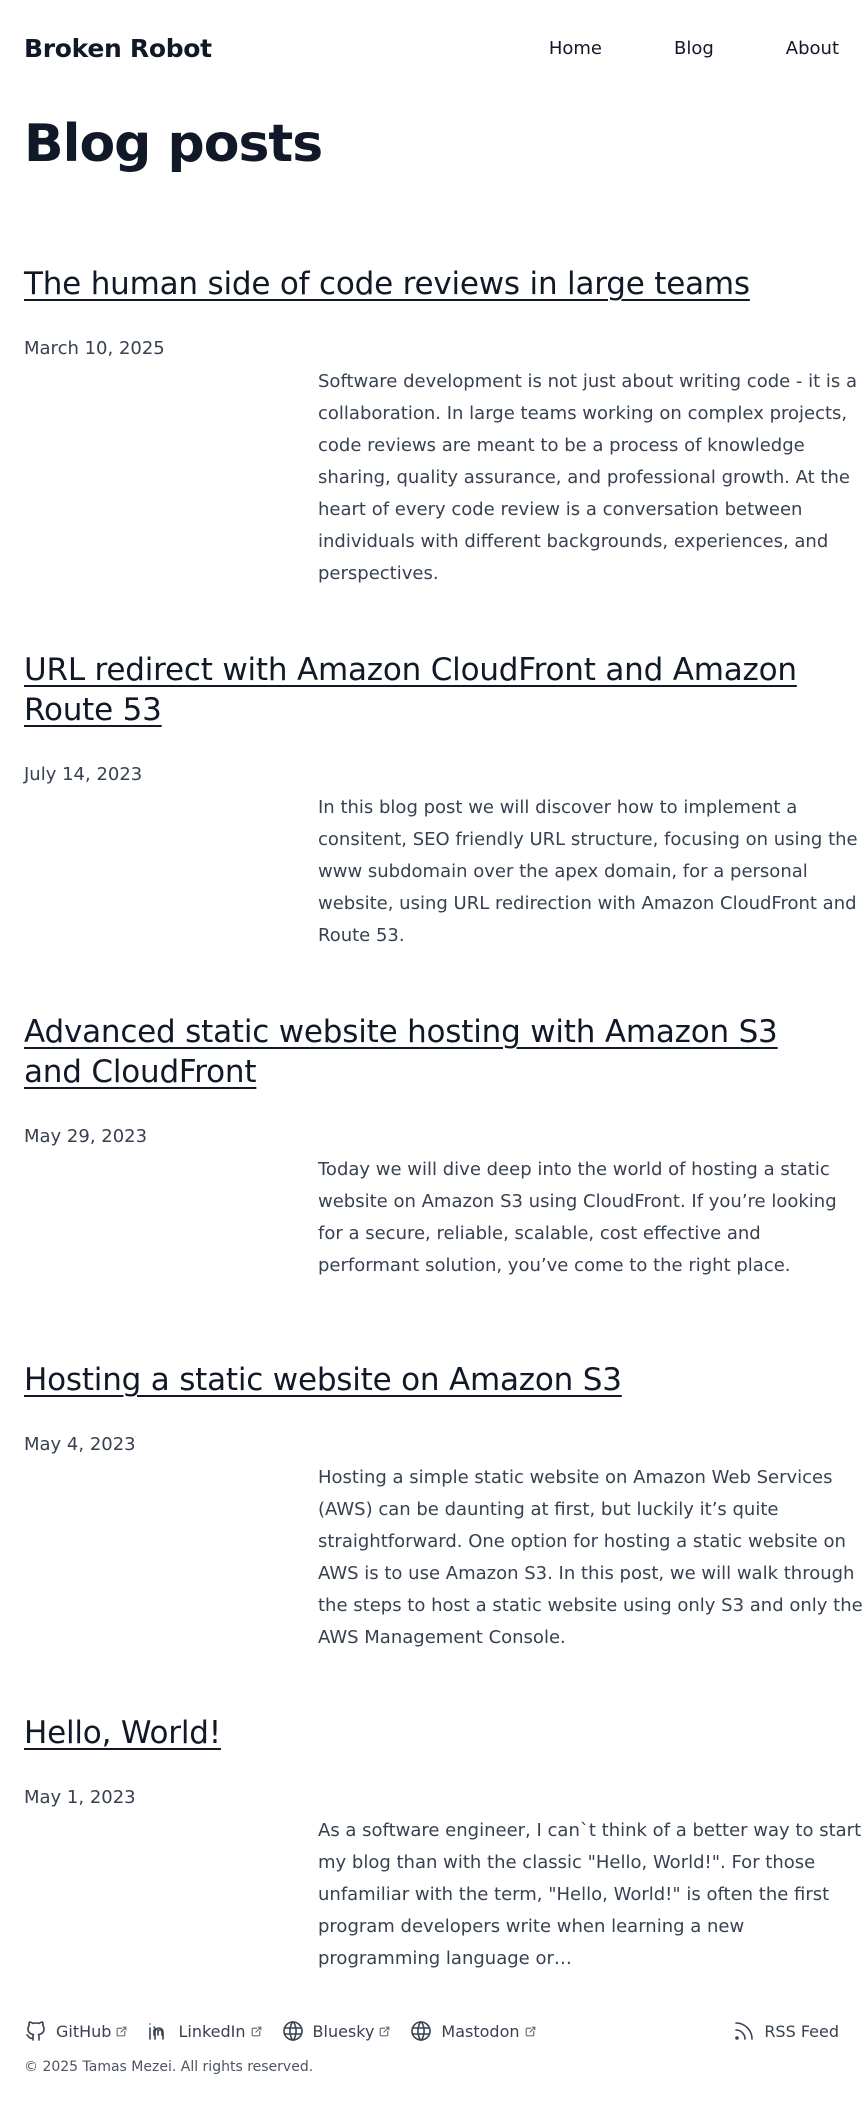 This screenshot has width=863, height=2103. I want to click on page-title: Blog posts, so click(173, 144).